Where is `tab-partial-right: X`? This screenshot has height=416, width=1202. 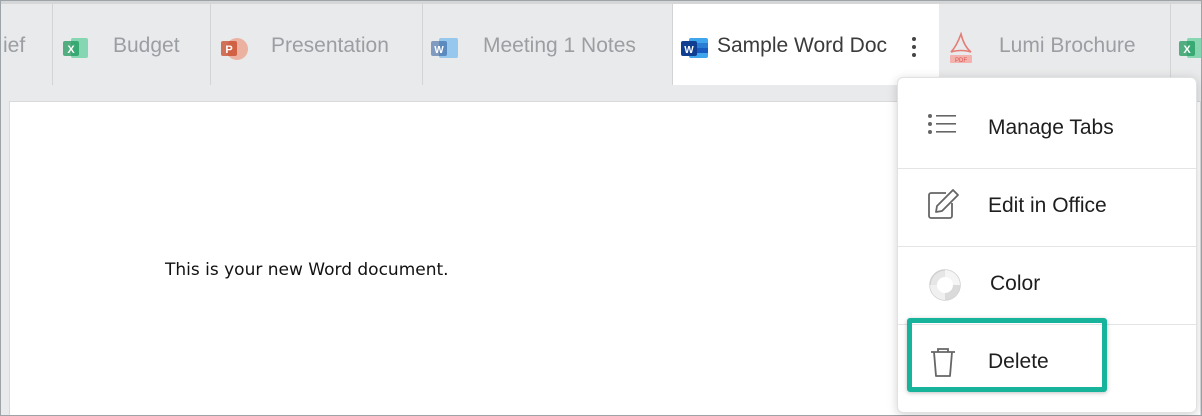
tab-partial-right: X is located at coordinates (1186, 44).